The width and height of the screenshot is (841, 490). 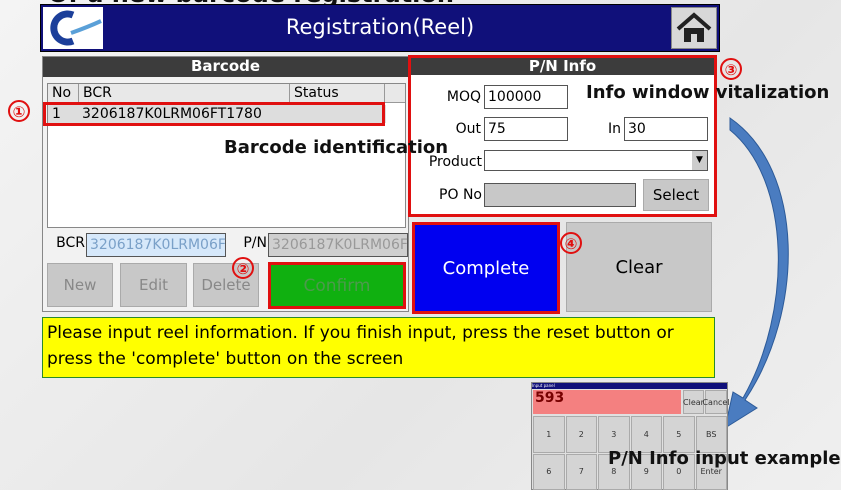 What do you see at coordinates (460, 195) in the screenshot?
I see `po-label: PO No` at bounding box center [460, 195].